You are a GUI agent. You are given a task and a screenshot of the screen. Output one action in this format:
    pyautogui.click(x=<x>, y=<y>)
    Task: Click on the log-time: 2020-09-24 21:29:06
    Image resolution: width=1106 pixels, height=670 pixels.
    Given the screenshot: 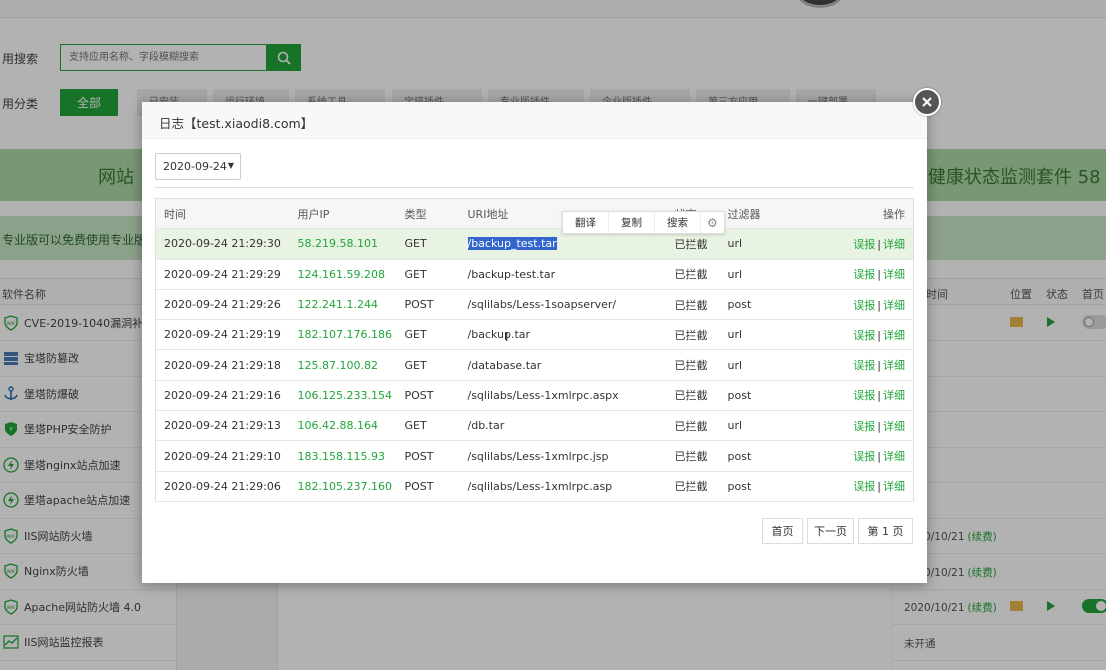 What is the action you would take?
    pyautogui.click(x=222, y=486)
    